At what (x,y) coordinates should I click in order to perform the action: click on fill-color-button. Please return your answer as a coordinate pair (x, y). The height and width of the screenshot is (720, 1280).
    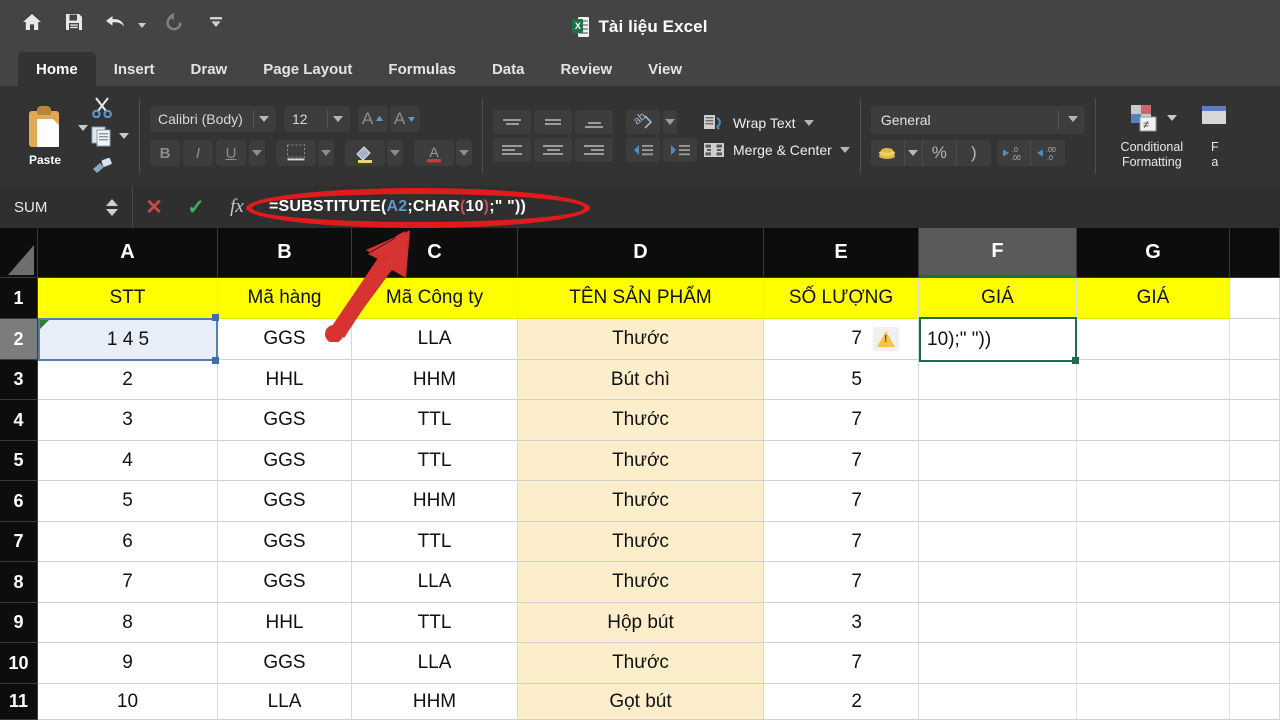
    Looking at the image, I should click on (365, 153).